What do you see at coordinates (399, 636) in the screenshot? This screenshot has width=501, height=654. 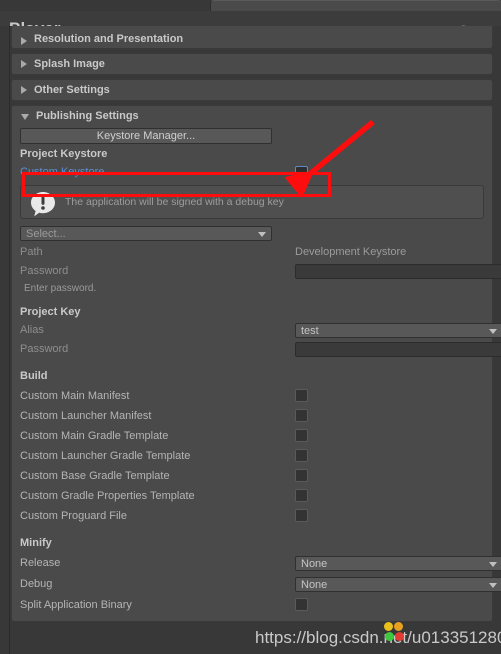 I see `badge-red-icon` at bounding box center [399, 636].